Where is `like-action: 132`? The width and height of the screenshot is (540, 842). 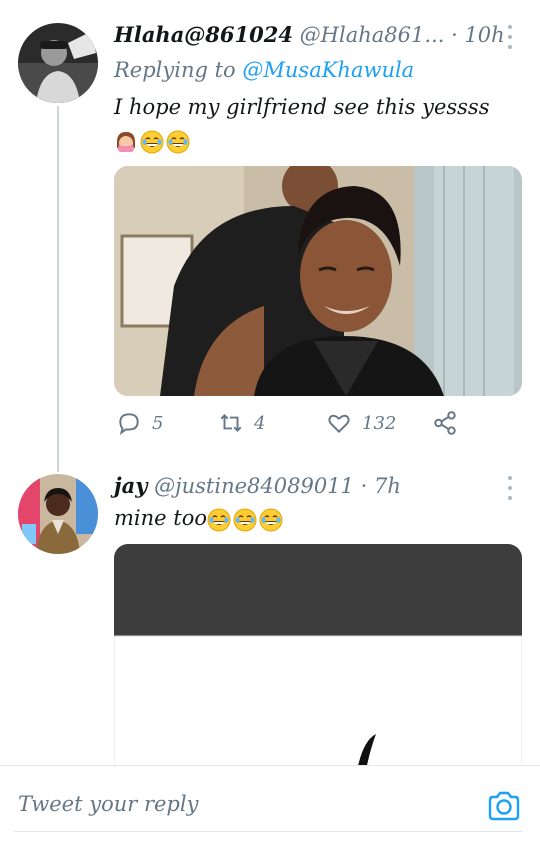 like-action: 132 is located at coordinates (361, 423).